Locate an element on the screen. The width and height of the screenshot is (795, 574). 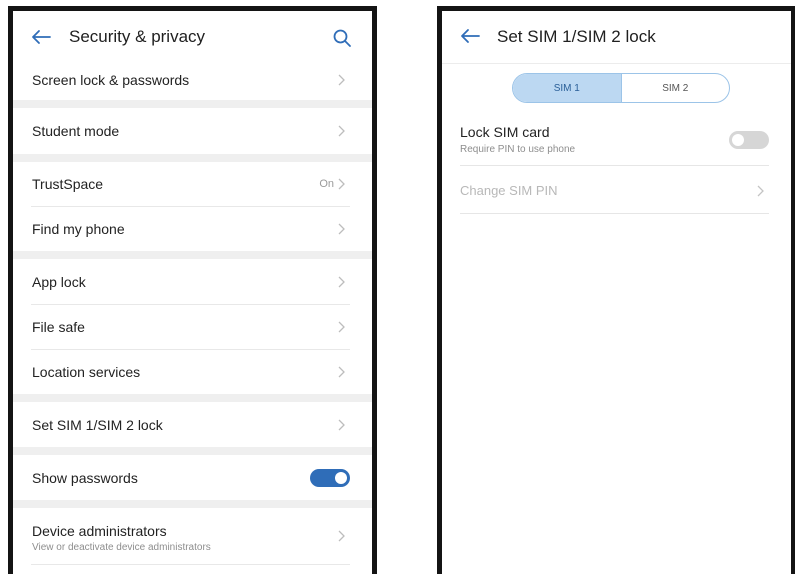
menu-item-show-passwords: Show passwords is located at coordinates (192, 477).